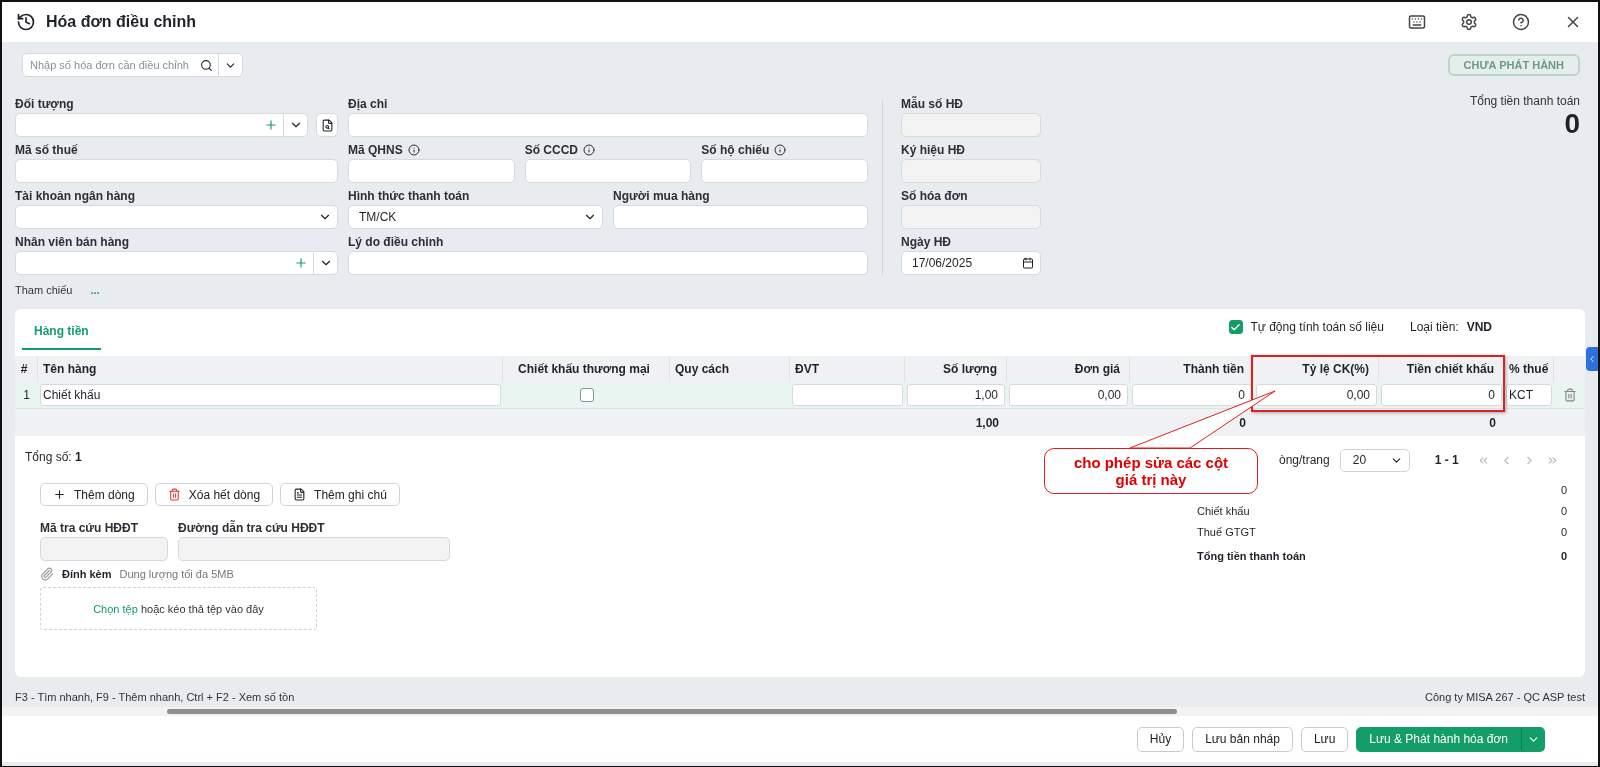 The image size is (1600, 767). I want to click on calendar-icon, so click(1028, 263).